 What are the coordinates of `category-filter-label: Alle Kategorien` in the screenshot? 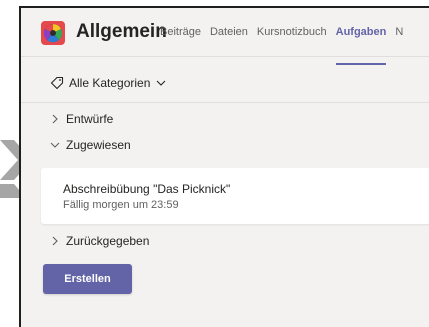 It's located at (110, 83).